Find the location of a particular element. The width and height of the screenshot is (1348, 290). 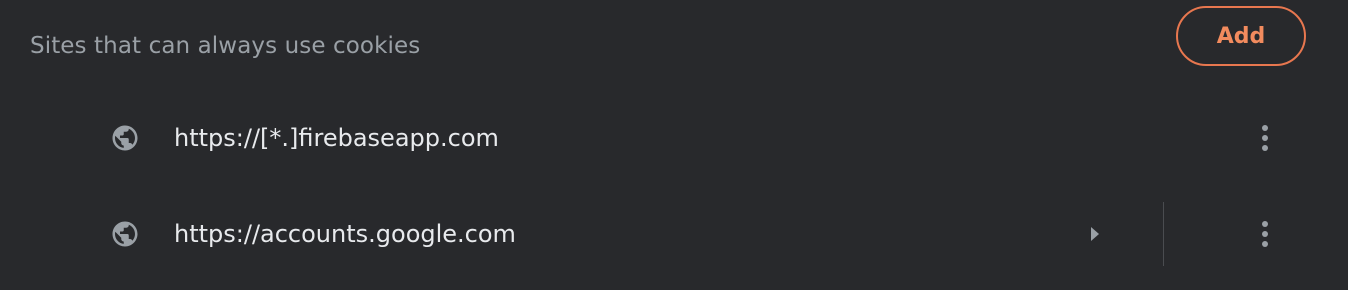

site-url: https://accounts.google.com is located at coordinates (345, 234).